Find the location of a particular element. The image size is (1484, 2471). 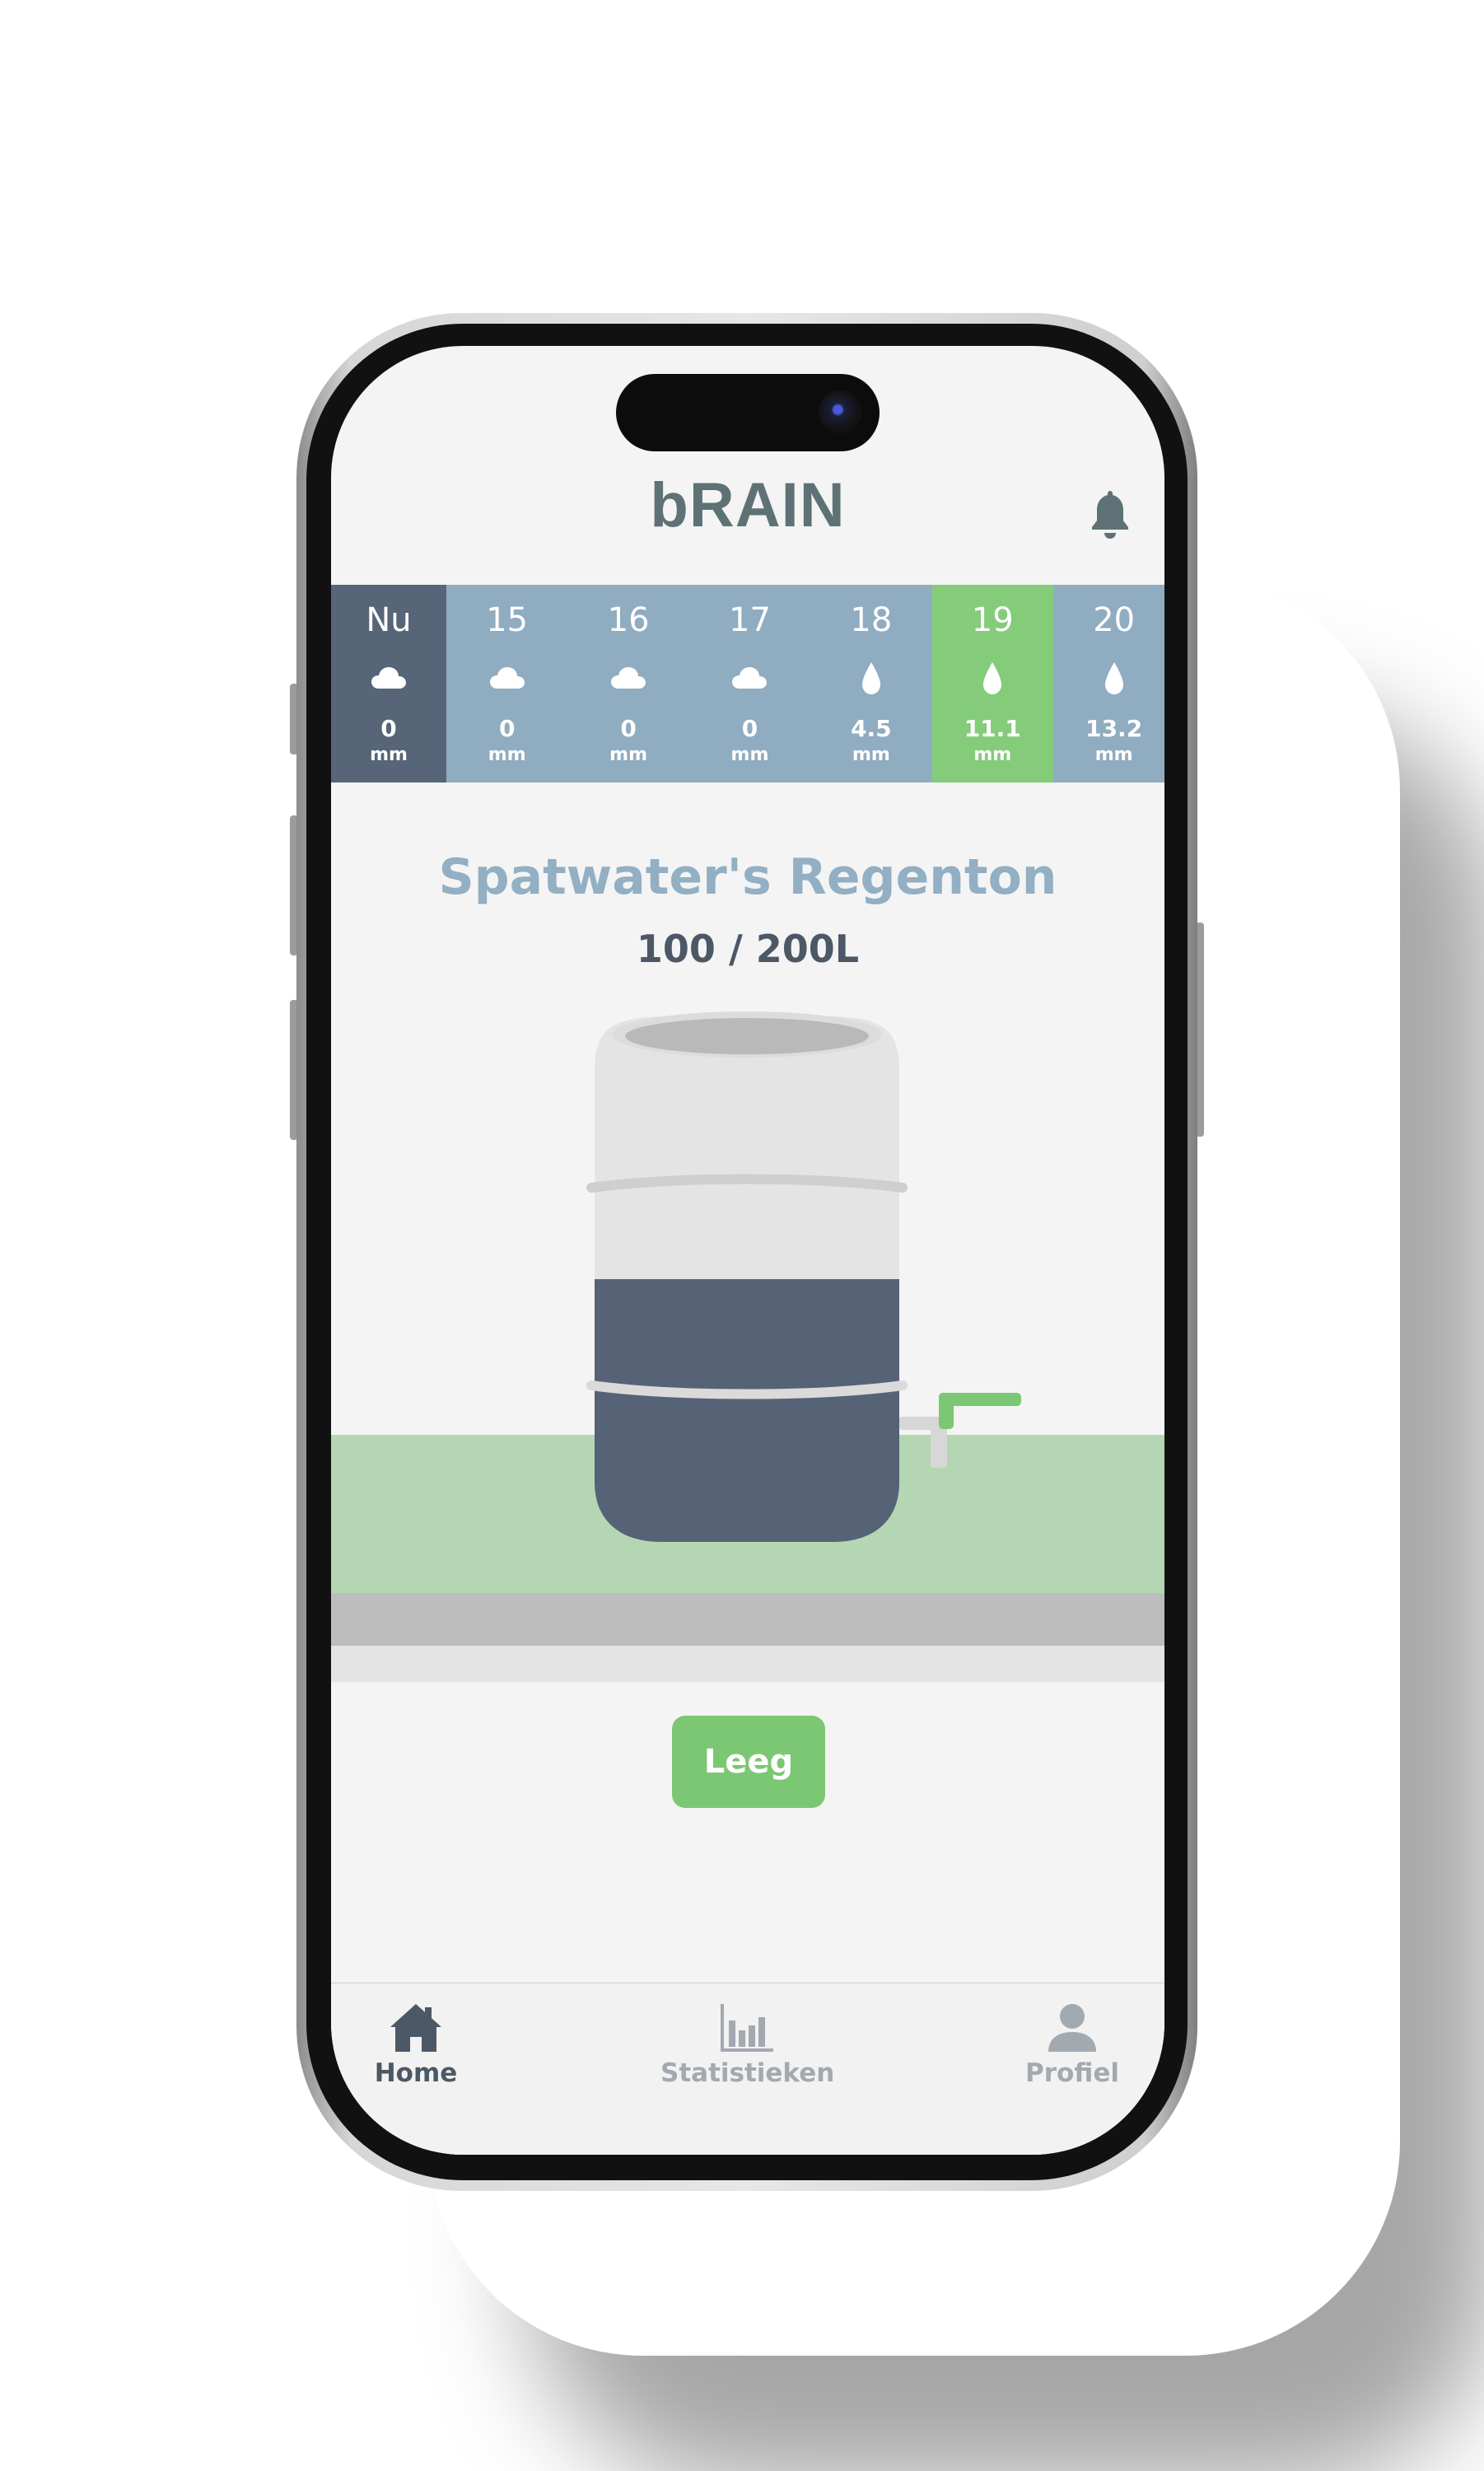

rain-barrel-illustration is located at coordinates (767, 1276).